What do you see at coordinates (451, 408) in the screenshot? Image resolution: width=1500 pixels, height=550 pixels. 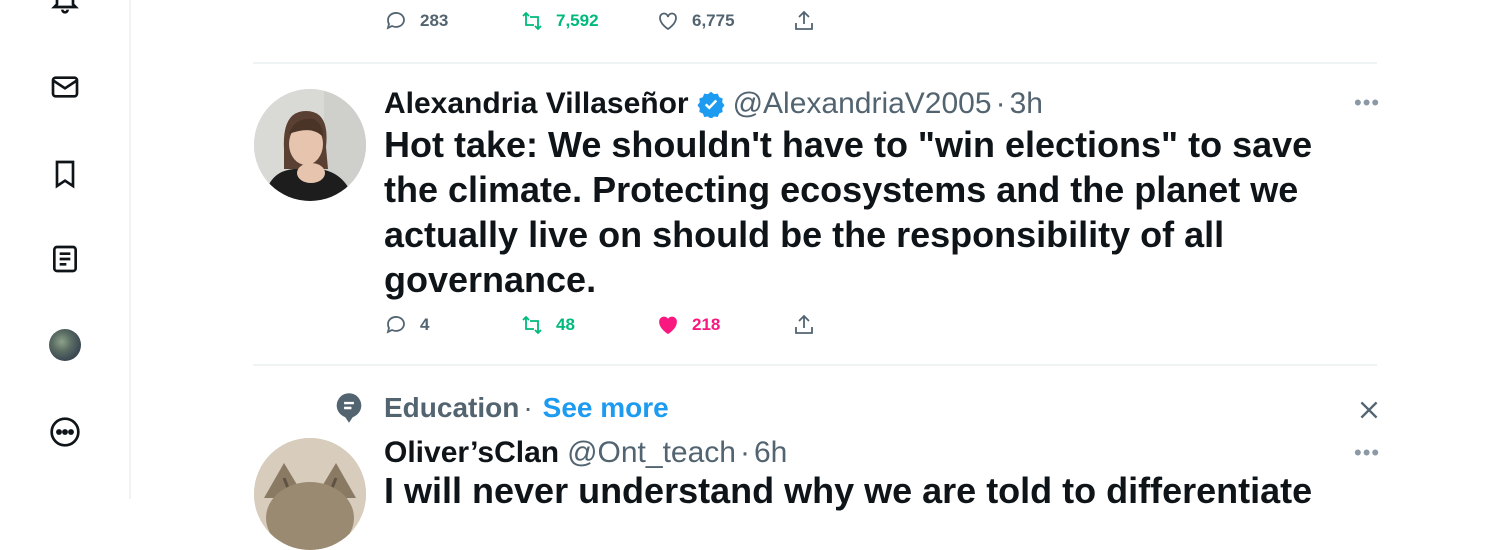 I see `topic-label: Education` at bounding box center [451, 408].